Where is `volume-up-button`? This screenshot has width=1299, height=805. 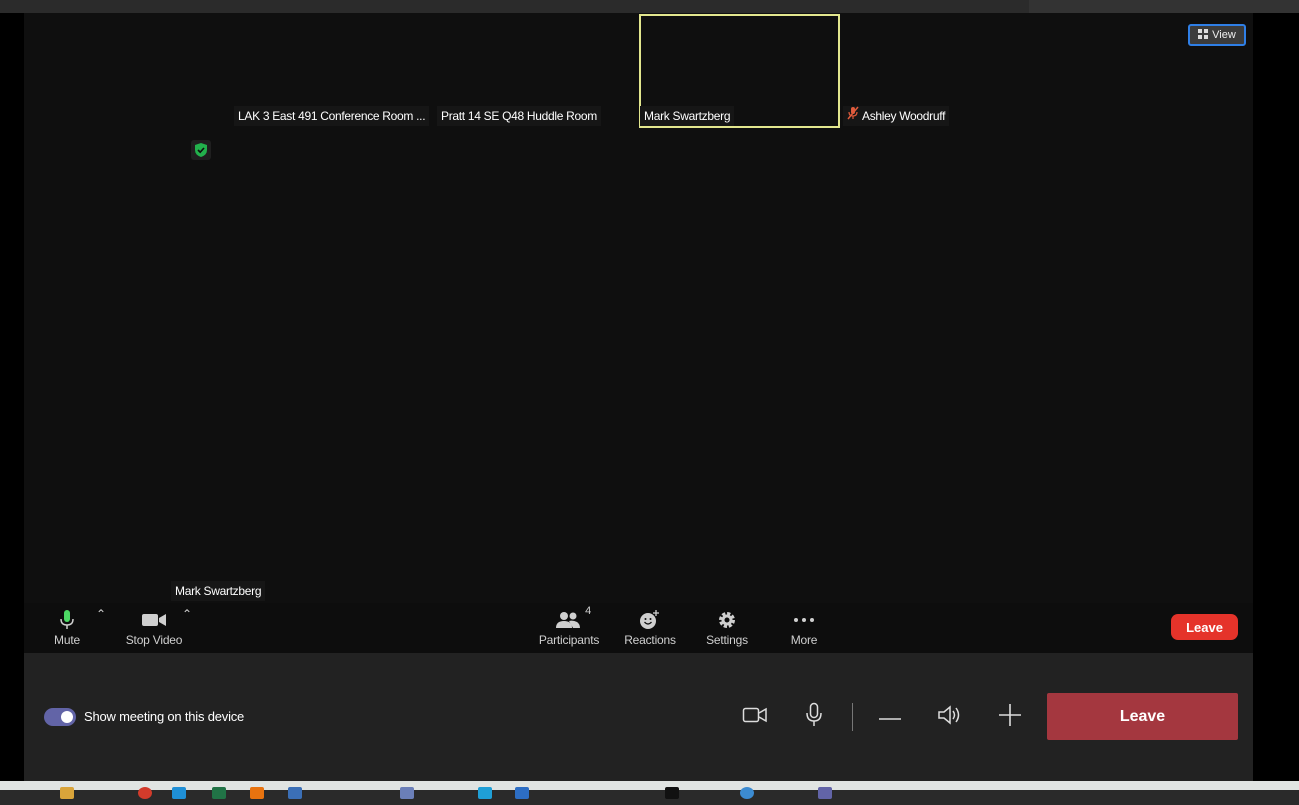
volume-up-button is located at coordinates (1010, 717).